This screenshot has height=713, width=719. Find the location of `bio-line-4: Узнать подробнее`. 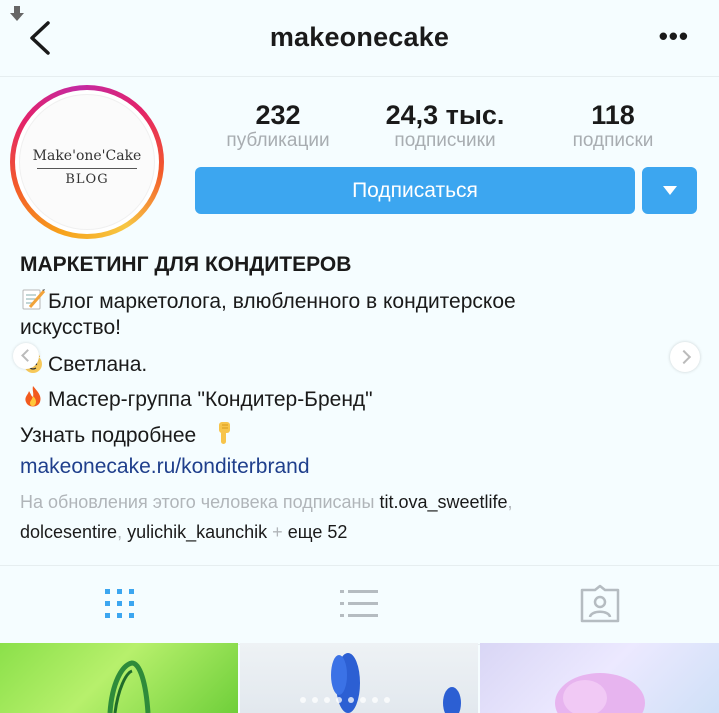

bio-line-4: Узнать подробнее is located at coordinates (360, 434).